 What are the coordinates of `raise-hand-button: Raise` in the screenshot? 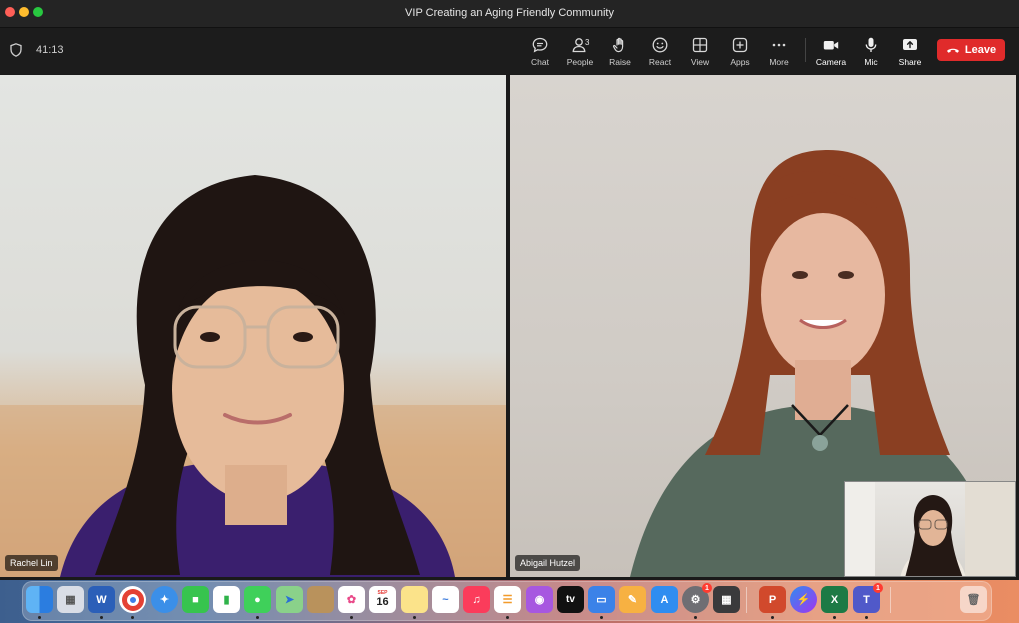 It's located at (620, 52).